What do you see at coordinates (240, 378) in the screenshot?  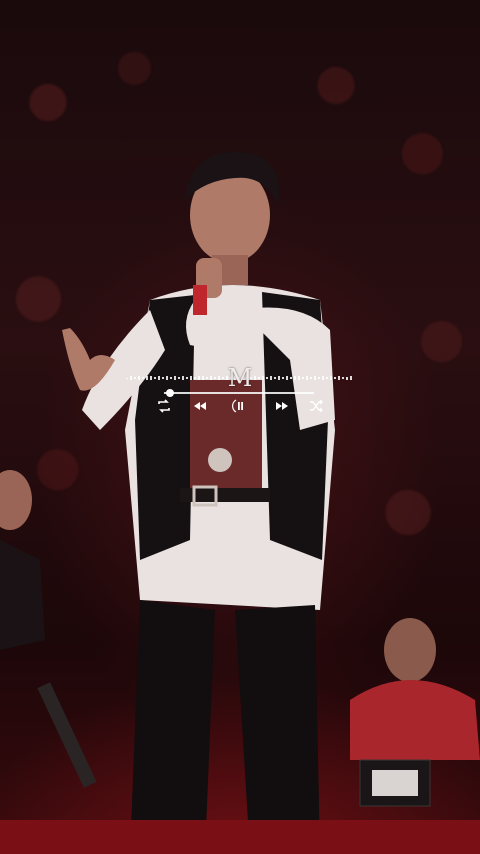 I see `m-logo: M` at bounding box center [240, 378].